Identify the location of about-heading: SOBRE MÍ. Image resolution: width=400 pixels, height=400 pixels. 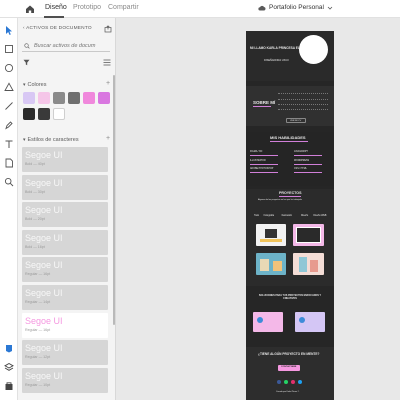
(264, 102).